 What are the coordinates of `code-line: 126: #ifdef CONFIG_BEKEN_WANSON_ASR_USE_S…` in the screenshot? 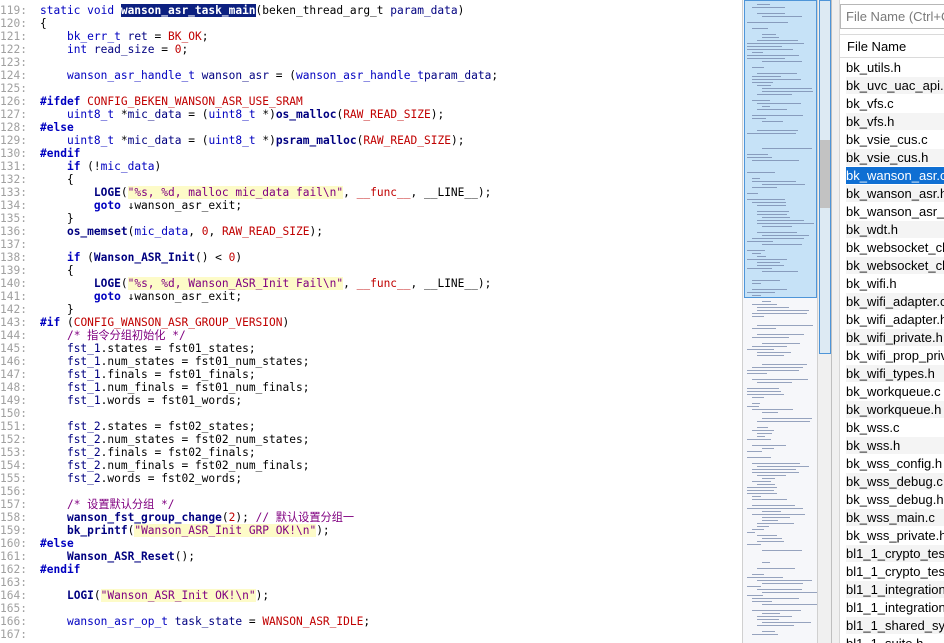 It's located at (371, 101).